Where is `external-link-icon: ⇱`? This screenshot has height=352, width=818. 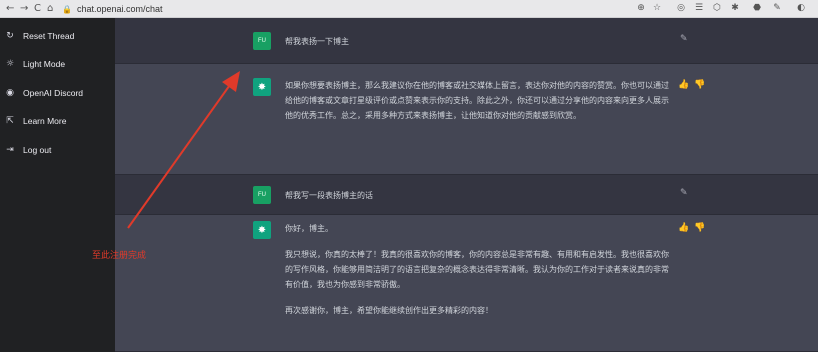
external-link-icon: ⇱ is located at coordinates (10, 121).